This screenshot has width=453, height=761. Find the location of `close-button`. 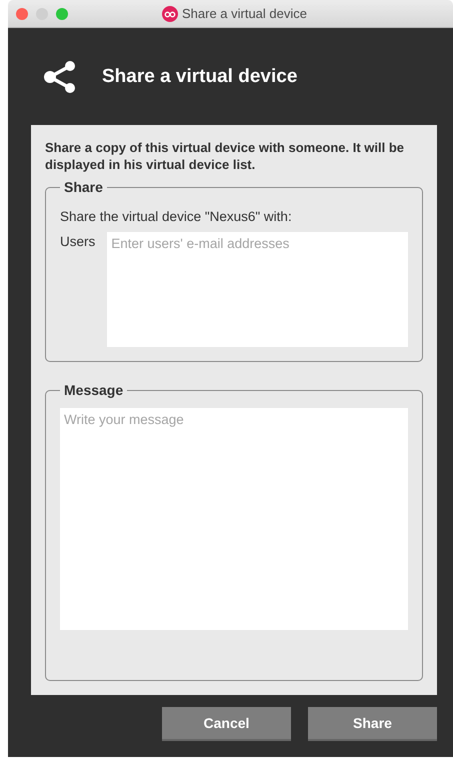

close-button is located at coordinates (22, 14).